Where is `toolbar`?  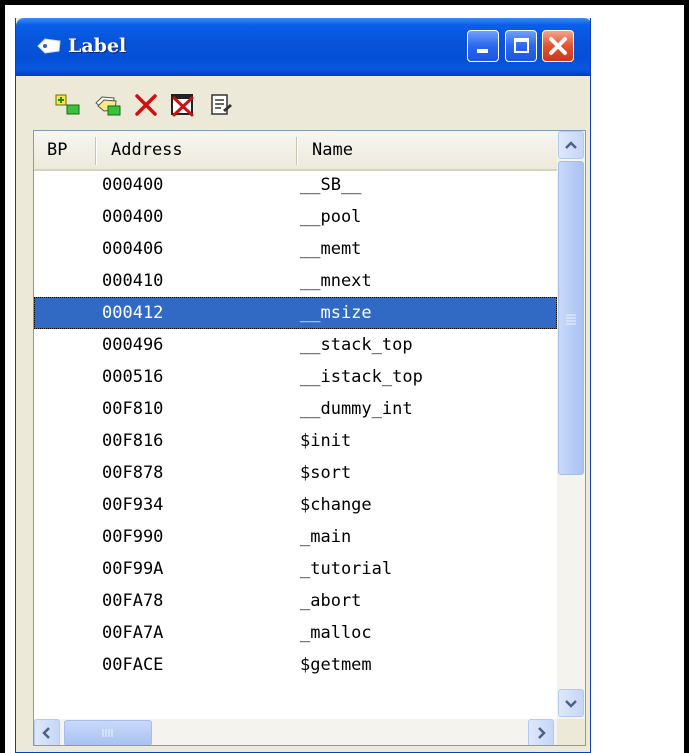 toolbar is located at coordinates (303, 103).